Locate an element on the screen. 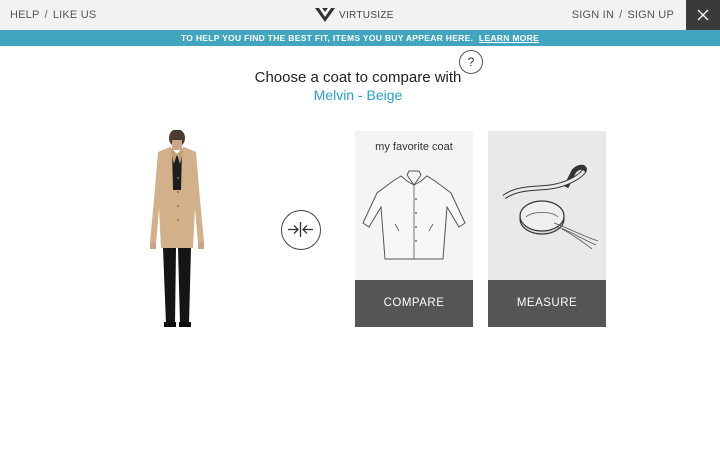 The image size is (720, 476). sign-in-link: SIGN IN is located at coordinates (593, 15).